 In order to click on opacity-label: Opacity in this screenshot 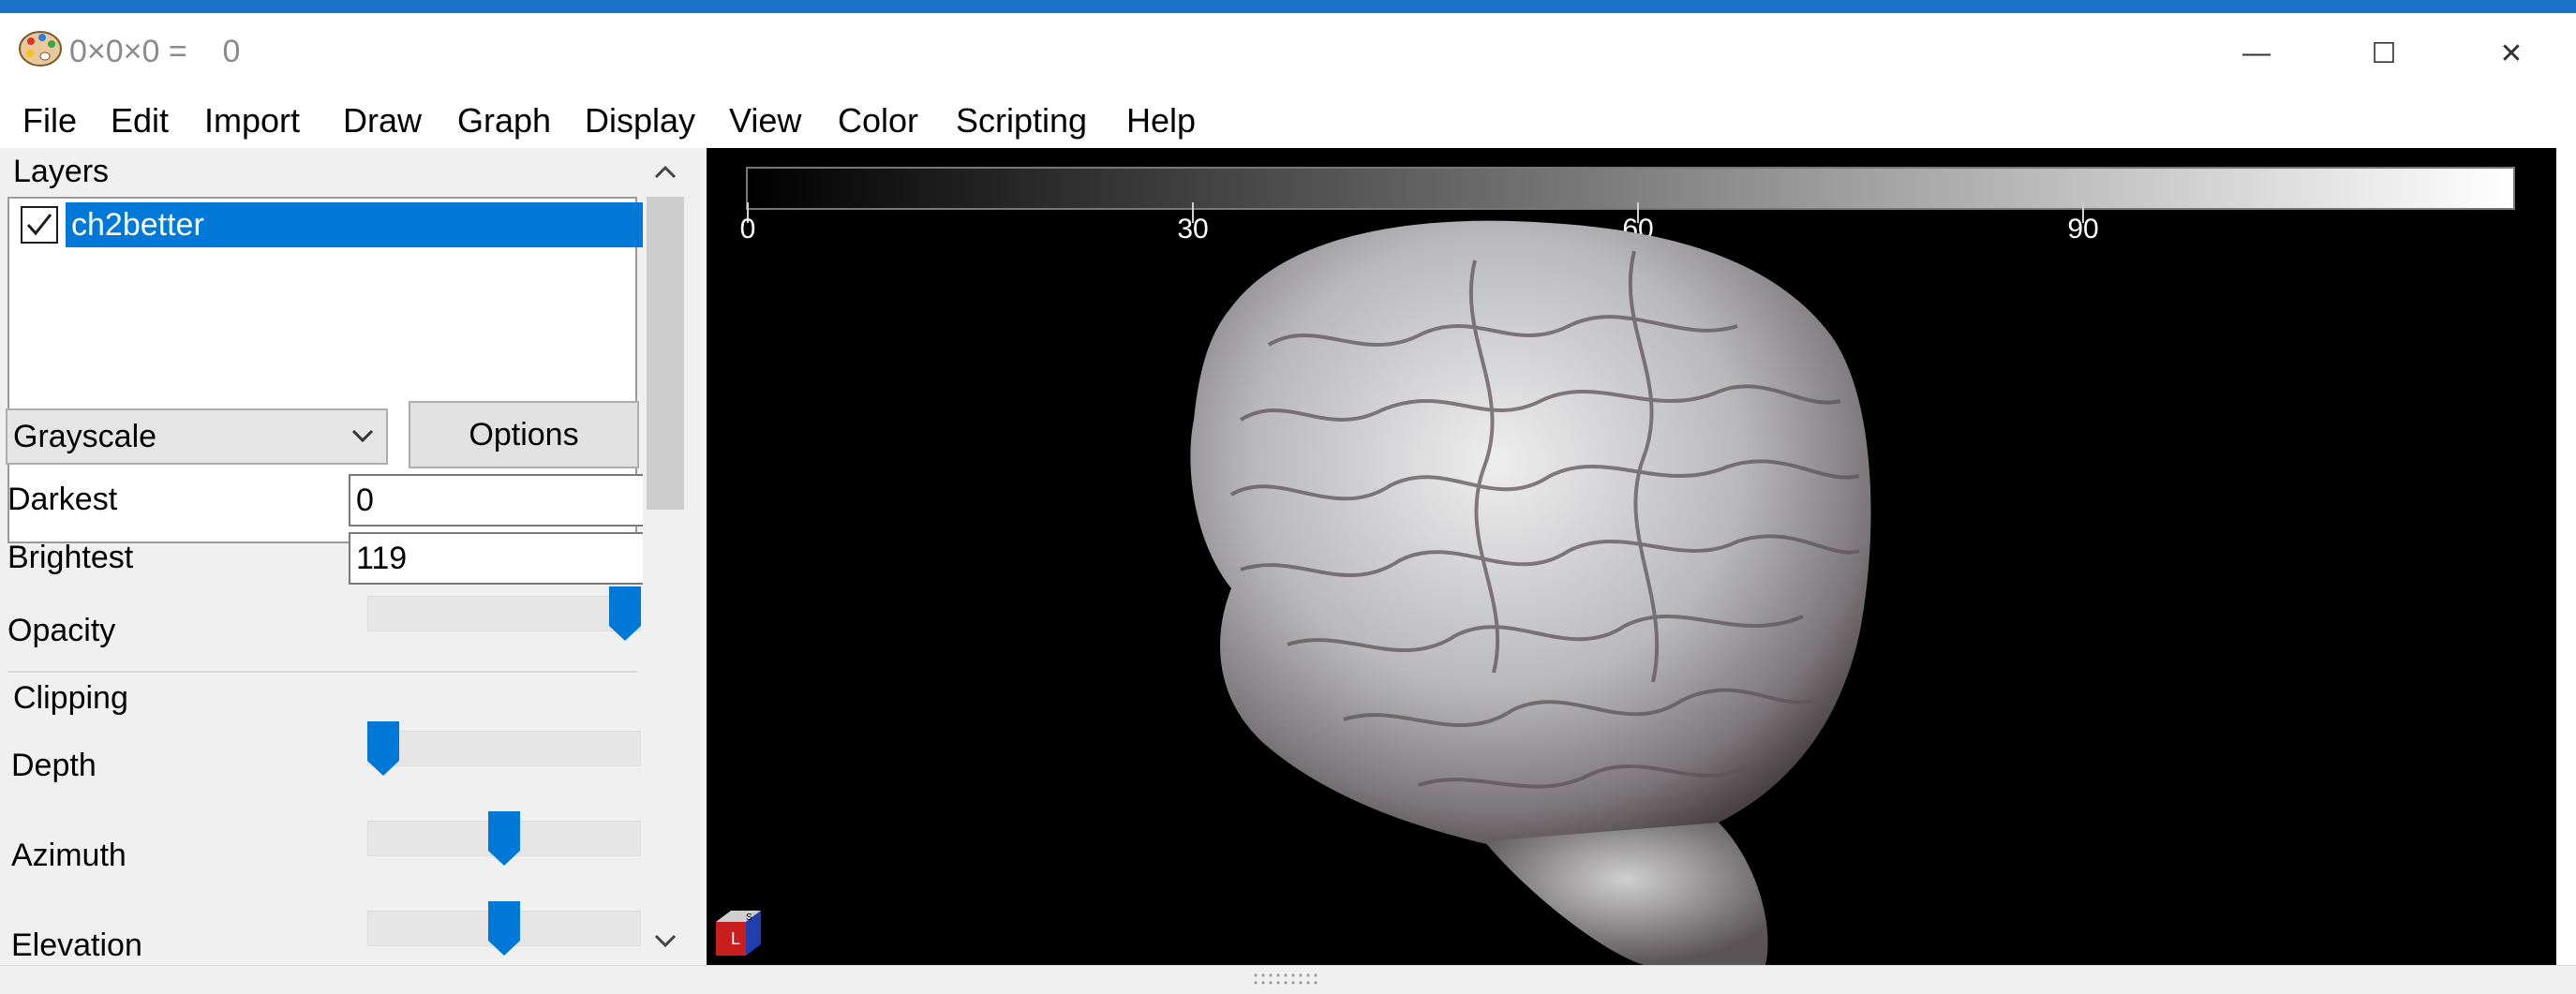, I will do `click(61, 630)`.